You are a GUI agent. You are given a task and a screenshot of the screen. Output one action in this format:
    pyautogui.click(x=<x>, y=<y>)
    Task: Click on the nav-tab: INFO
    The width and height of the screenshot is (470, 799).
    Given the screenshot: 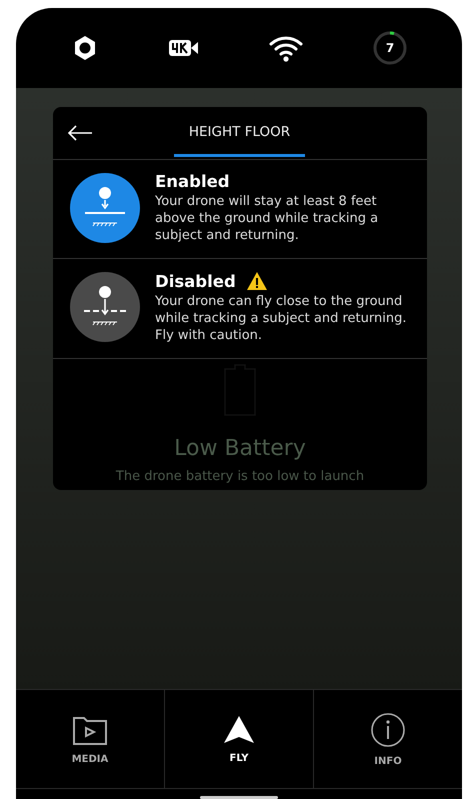 What is the action you would take?
    pyautogui.click(x=388, y=739)
    